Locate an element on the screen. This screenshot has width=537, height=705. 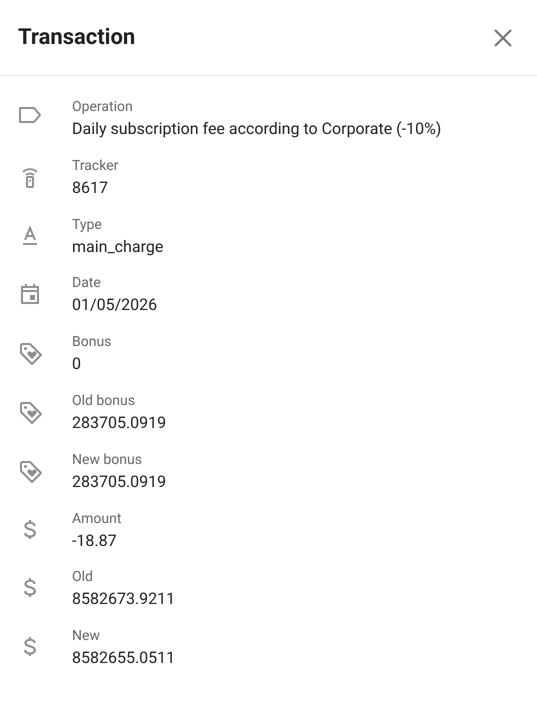
field-label: Old bonus is located at coordinates (104, 401).